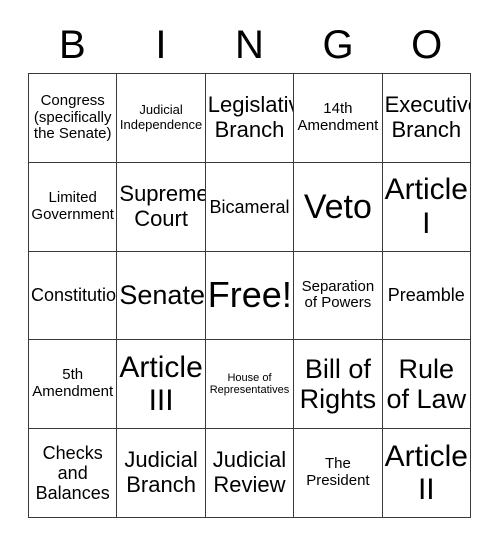 The width and height of the screenshot is (500, 544). I want to click on bingo-cell: Bill of Rights, so click(338, 385).